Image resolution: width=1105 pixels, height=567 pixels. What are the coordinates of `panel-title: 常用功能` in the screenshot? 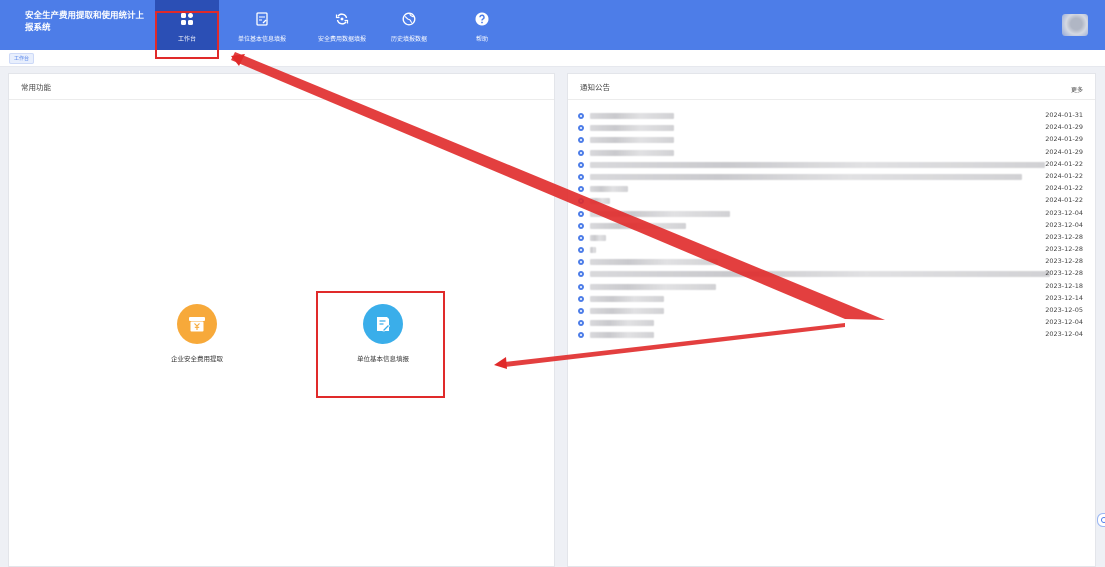 It's located at (36, 87).